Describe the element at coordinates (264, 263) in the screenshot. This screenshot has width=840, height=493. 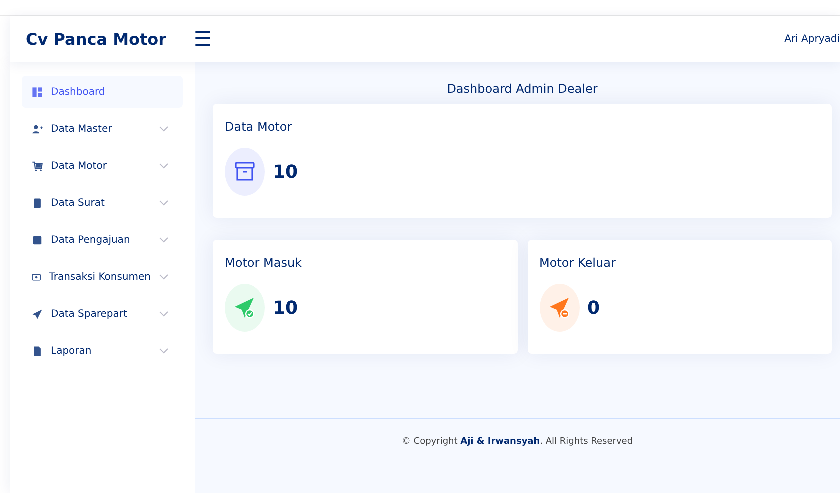
I see `card-title: Motor Masuk` at that location.